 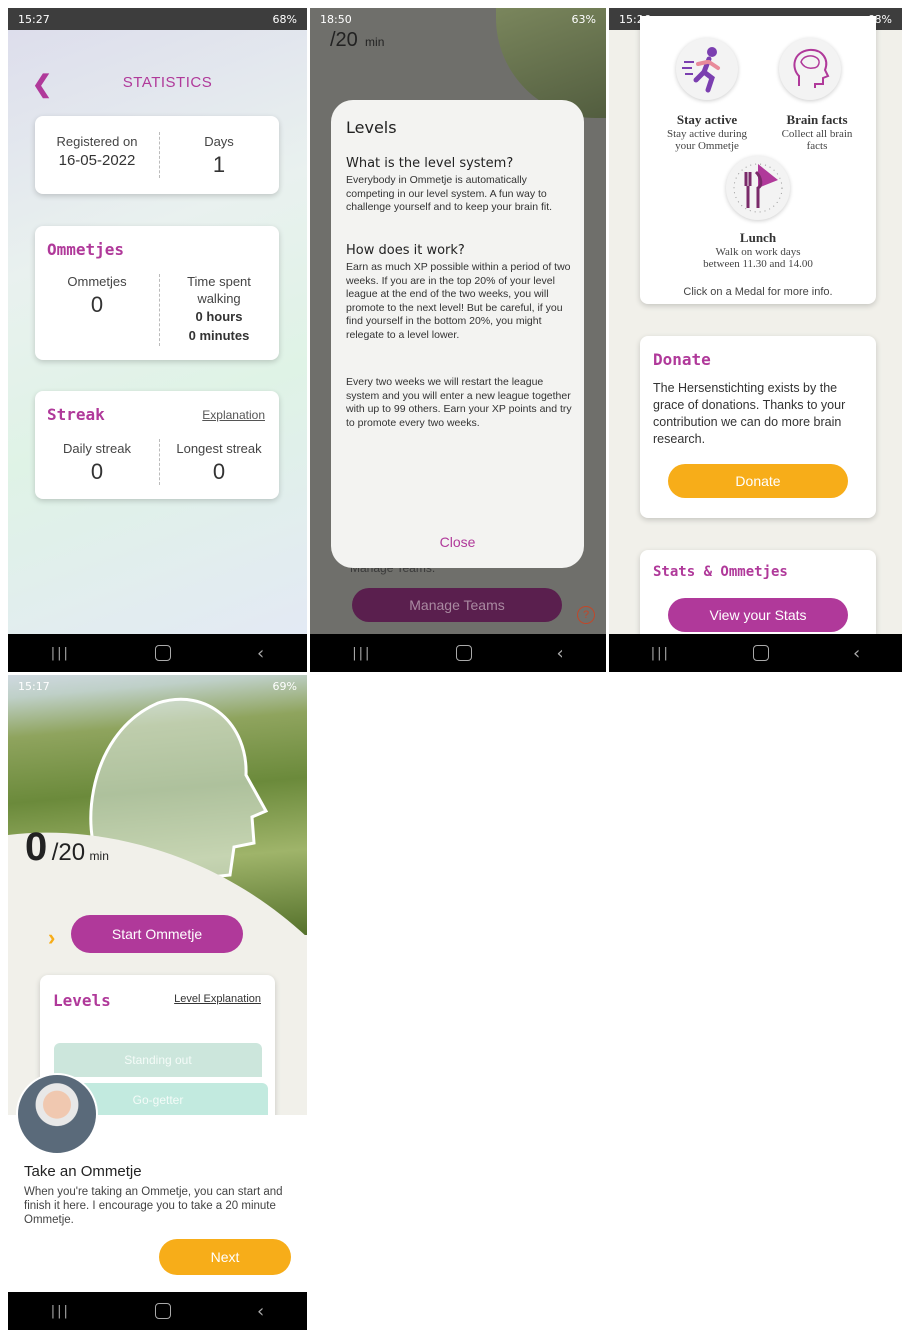 What do you see at coordinates (284, 19) in the screenshot?
I see `status-battery: 68%` at bounding box center [284, 19].